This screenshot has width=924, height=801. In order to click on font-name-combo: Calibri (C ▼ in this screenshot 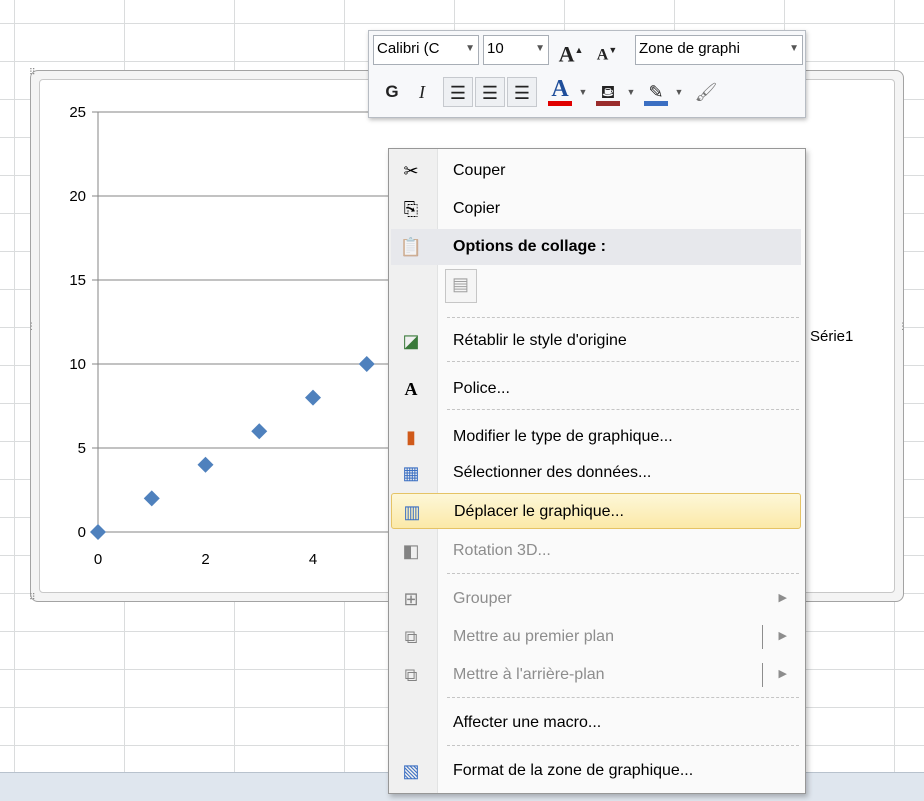, I will do `click(426, 50)`.